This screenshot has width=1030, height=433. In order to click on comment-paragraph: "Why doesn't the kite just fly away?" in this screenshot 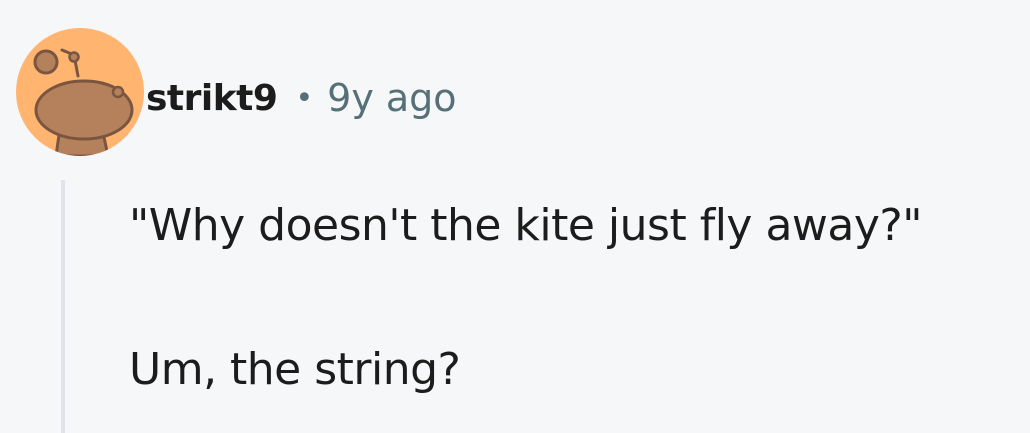, I will do `click(526, 225)`.